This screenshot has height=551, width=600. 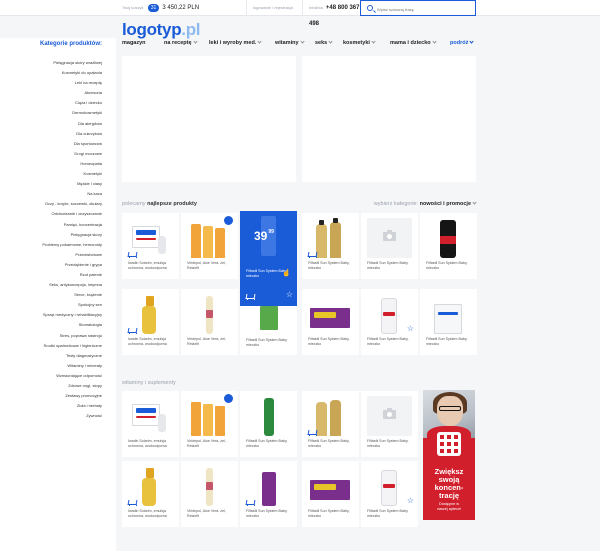 I want to click on sidebar-category-item: Homeopatia, so click(x=72, y=164).